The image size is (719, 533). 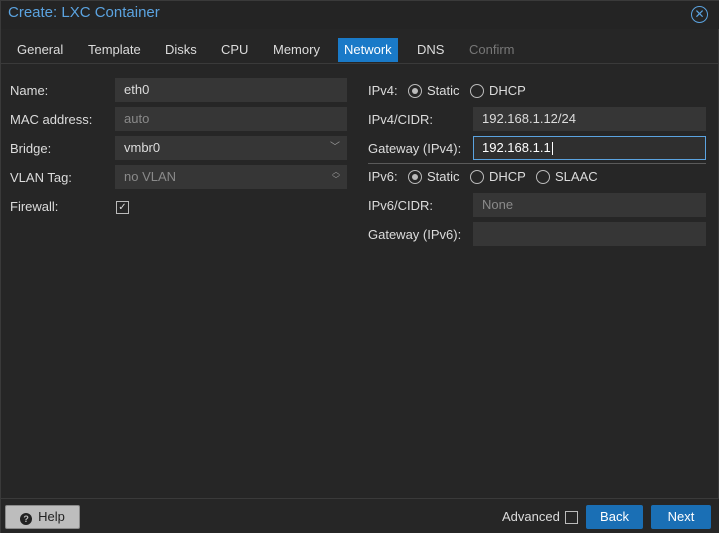 What do you see at coordinates (231, 177) in the screenshot?
I see `vlan-tag-input: no VLAN ︿ ﹀` at bounding box center [231, 177].